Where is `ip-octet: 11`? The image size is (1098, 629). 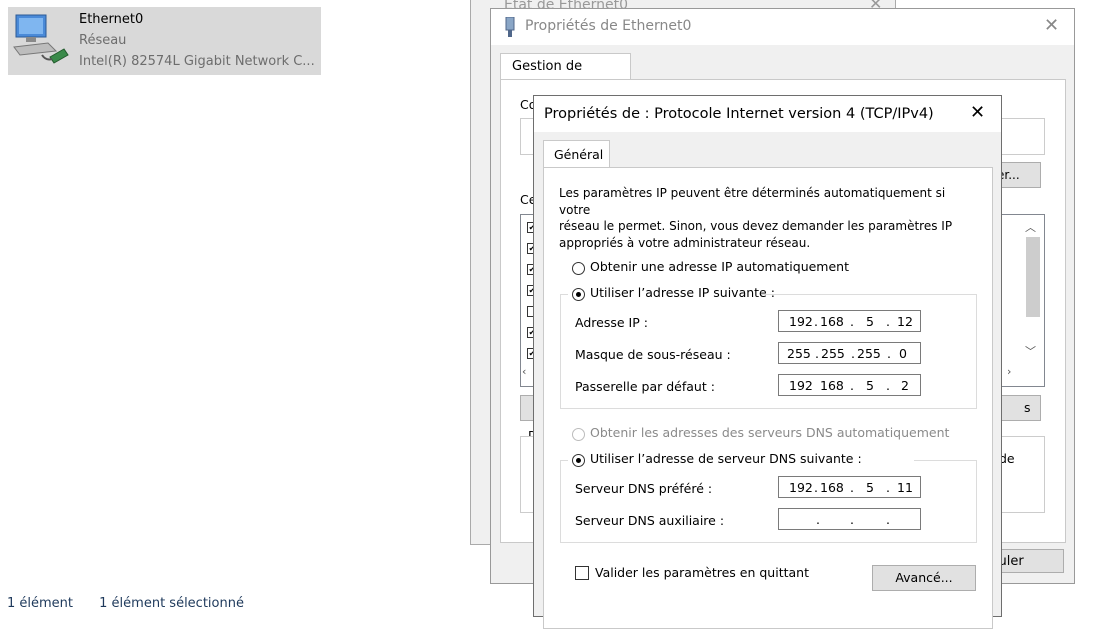
ip-octet: 11 is located at coordinates (905, 487).